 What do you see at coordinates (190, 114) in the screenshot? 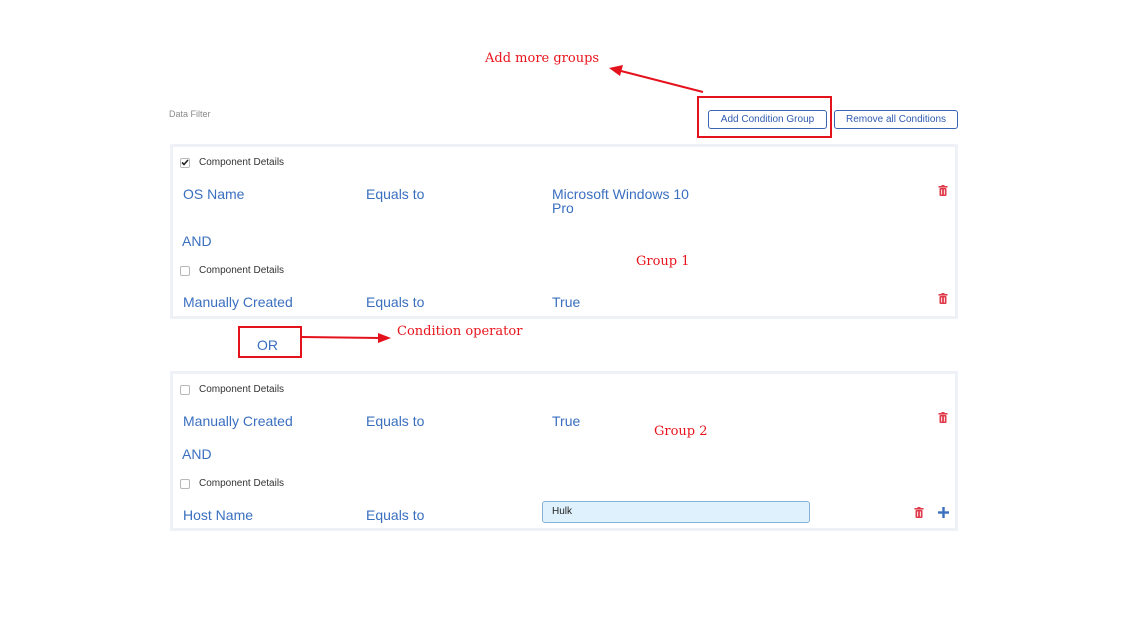
I see `data-filter-label: Data Filter` at bounding box center [190, 114].